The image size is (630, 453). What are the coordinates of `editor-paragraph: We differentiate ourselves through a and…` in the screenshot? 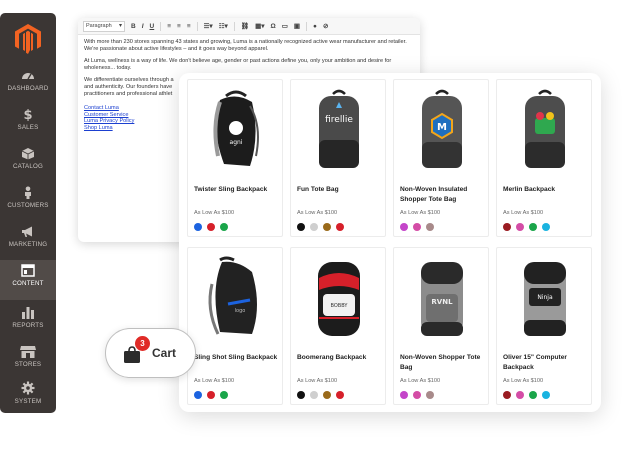 It's located at (129, 87).